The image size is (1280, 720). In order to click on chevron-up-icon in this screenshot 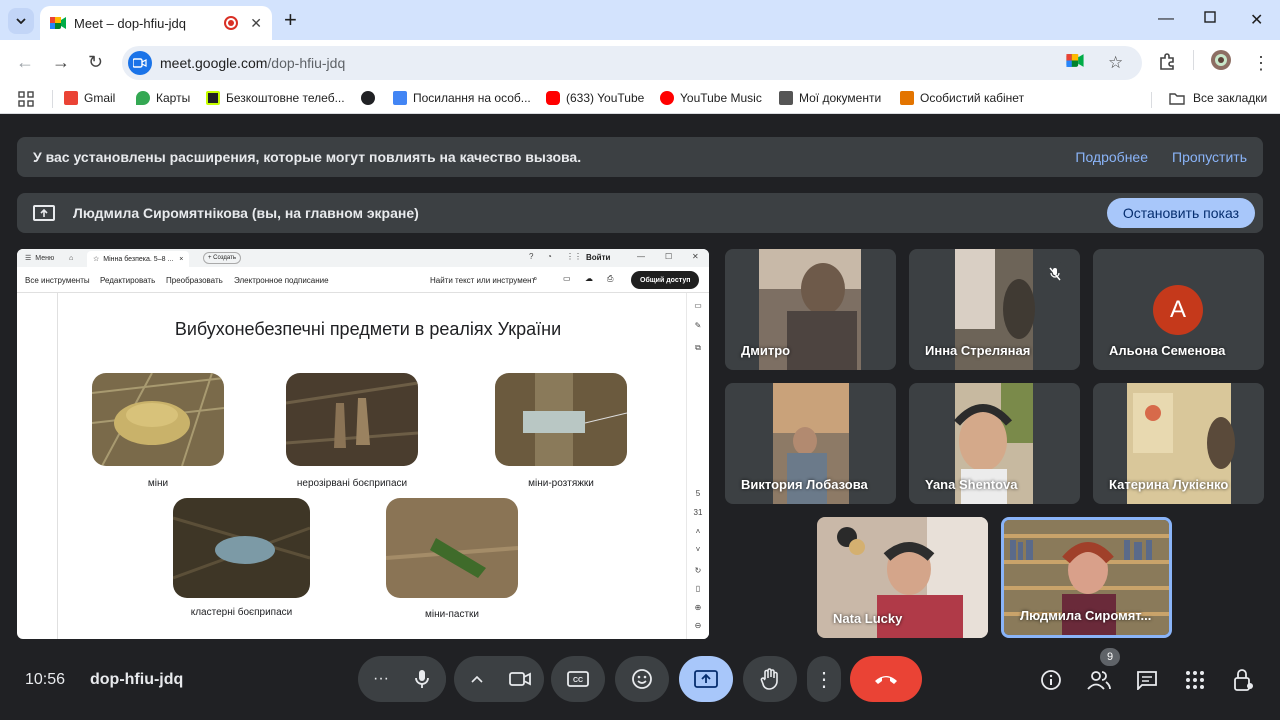, I will do `click(477, 679)`.